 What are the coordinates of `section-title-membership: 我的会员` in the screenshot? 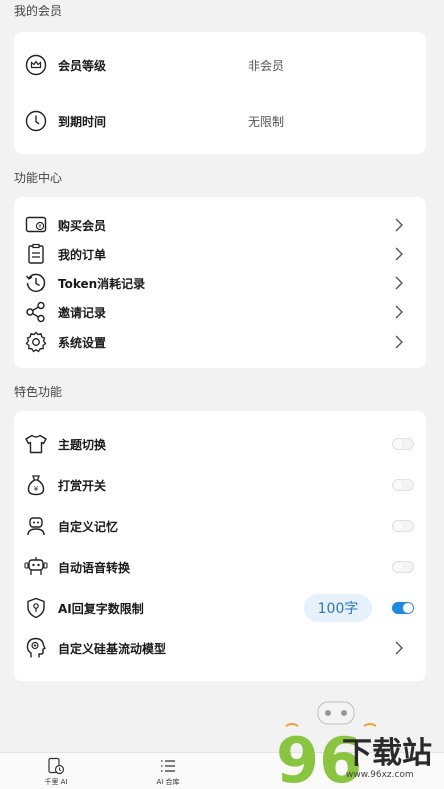 It's located at (38, 11).